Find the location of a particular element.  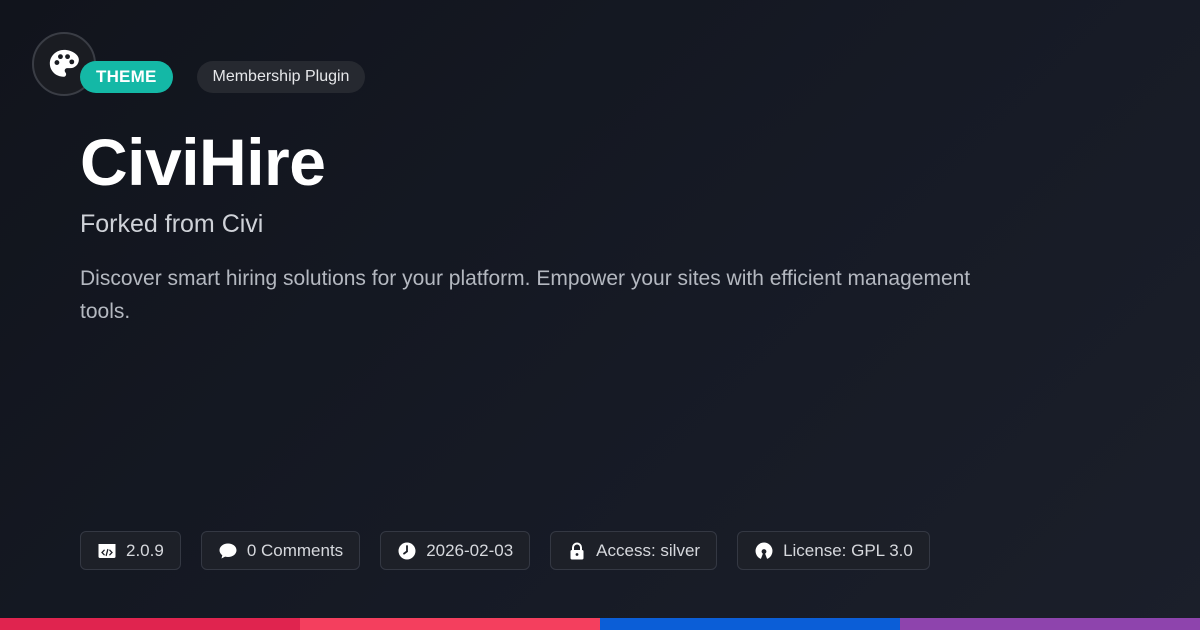

page-title: CiviHire is located at coordinates (203, 162).